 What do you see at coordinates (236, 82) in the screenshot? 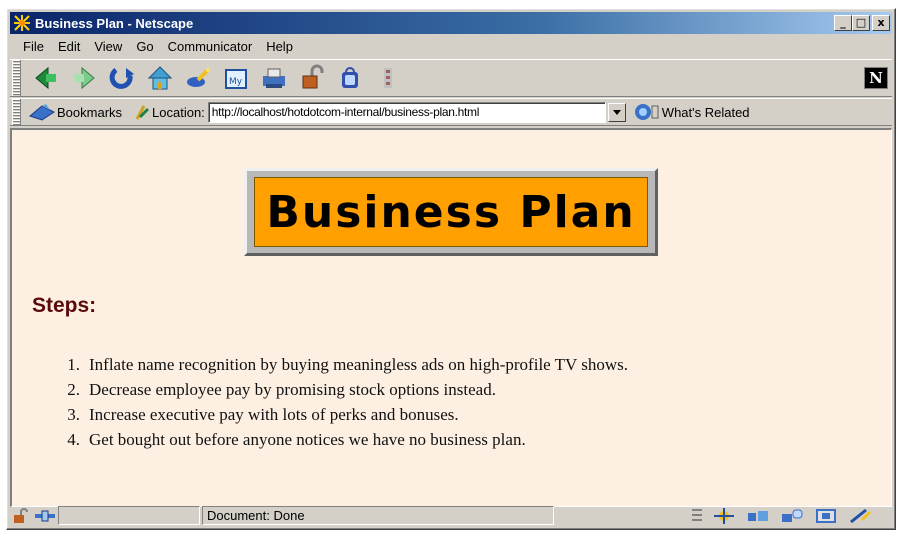
I see `svg-text: My` at bounding box center [236, 82].